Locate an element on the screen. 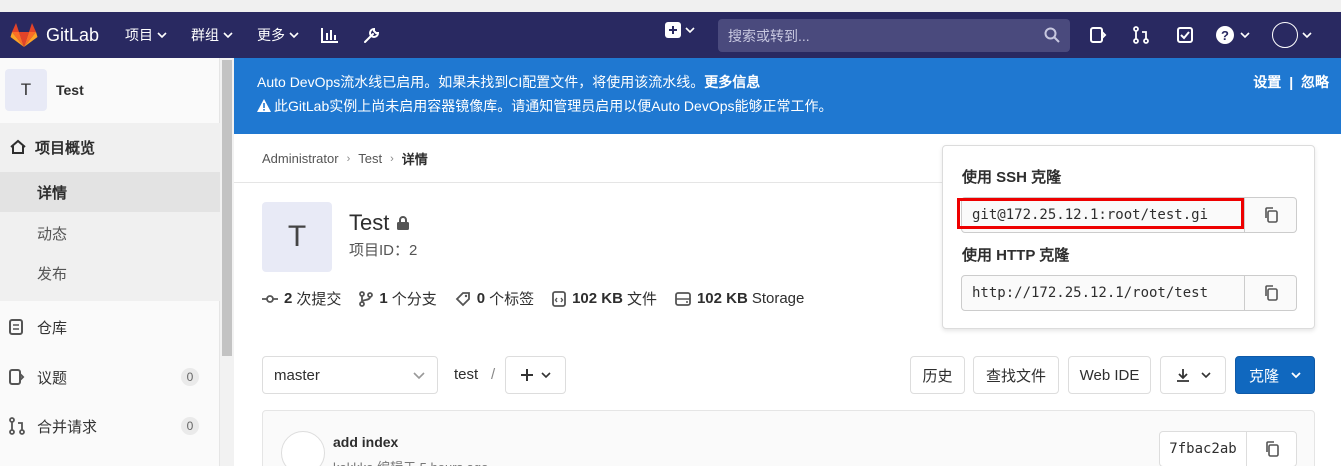 This screenshot has height=466, width=1341. page-title: Test is located at coordinates (379, 223).